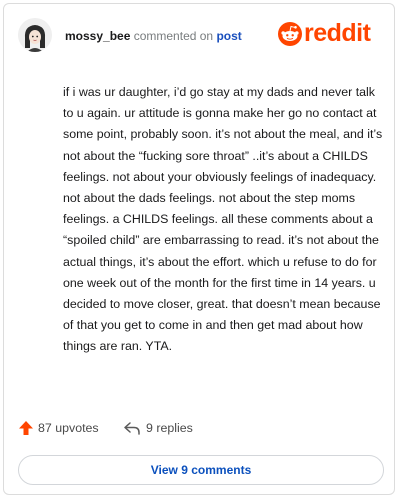  Describe the element at coordinates (228, 36) in the screenshot. I see `post-link: post` at that location.